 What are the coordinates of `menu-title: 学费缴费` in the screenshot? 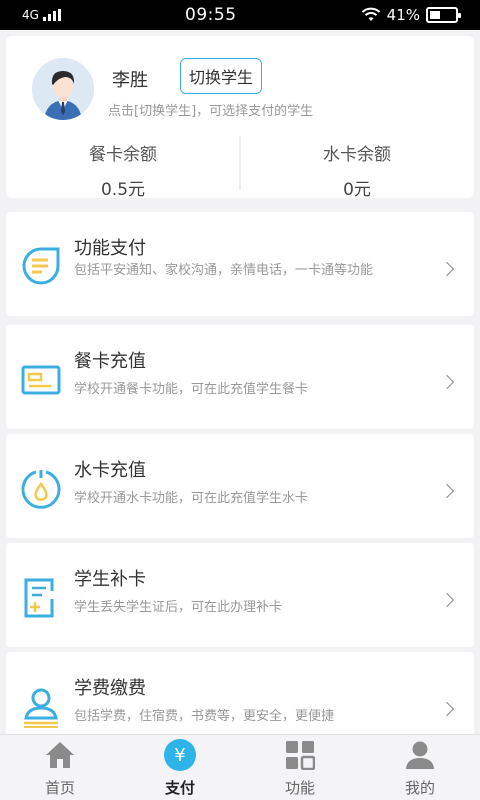 It's located at (110, 688).